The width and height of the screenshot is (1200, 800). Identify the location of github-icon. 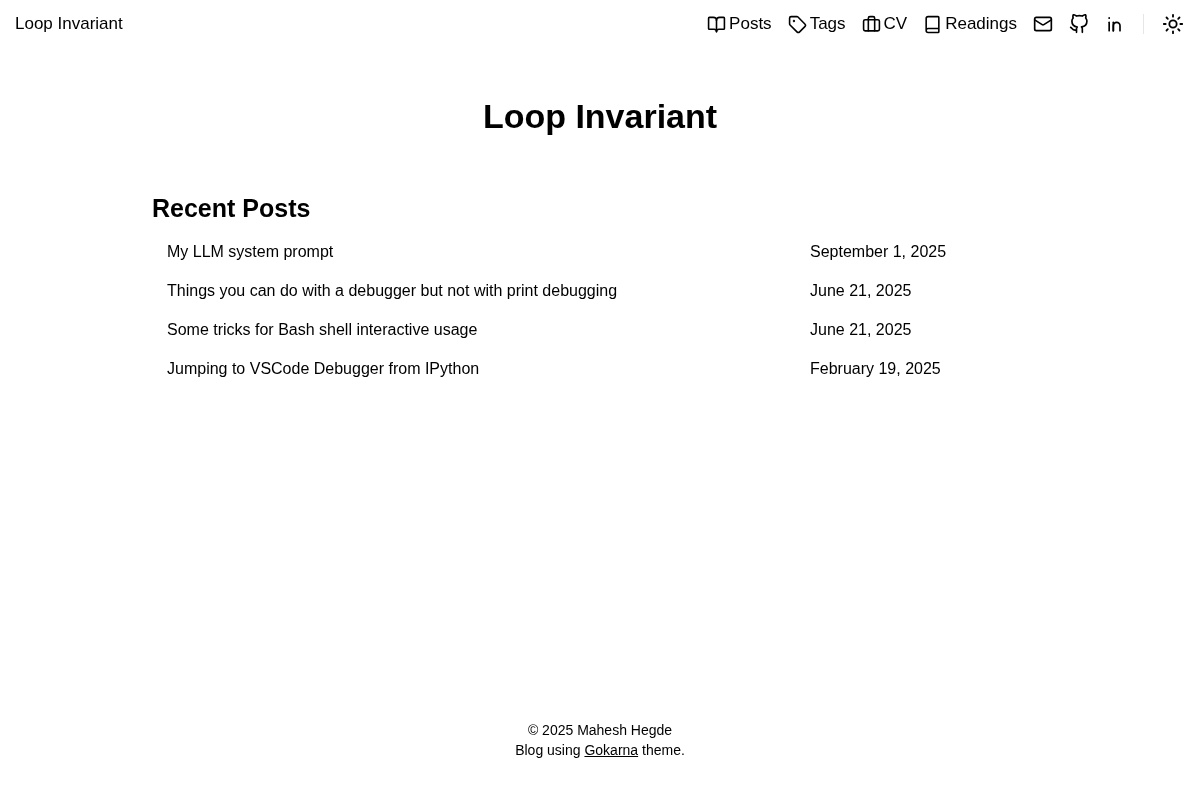
(1079, 24).